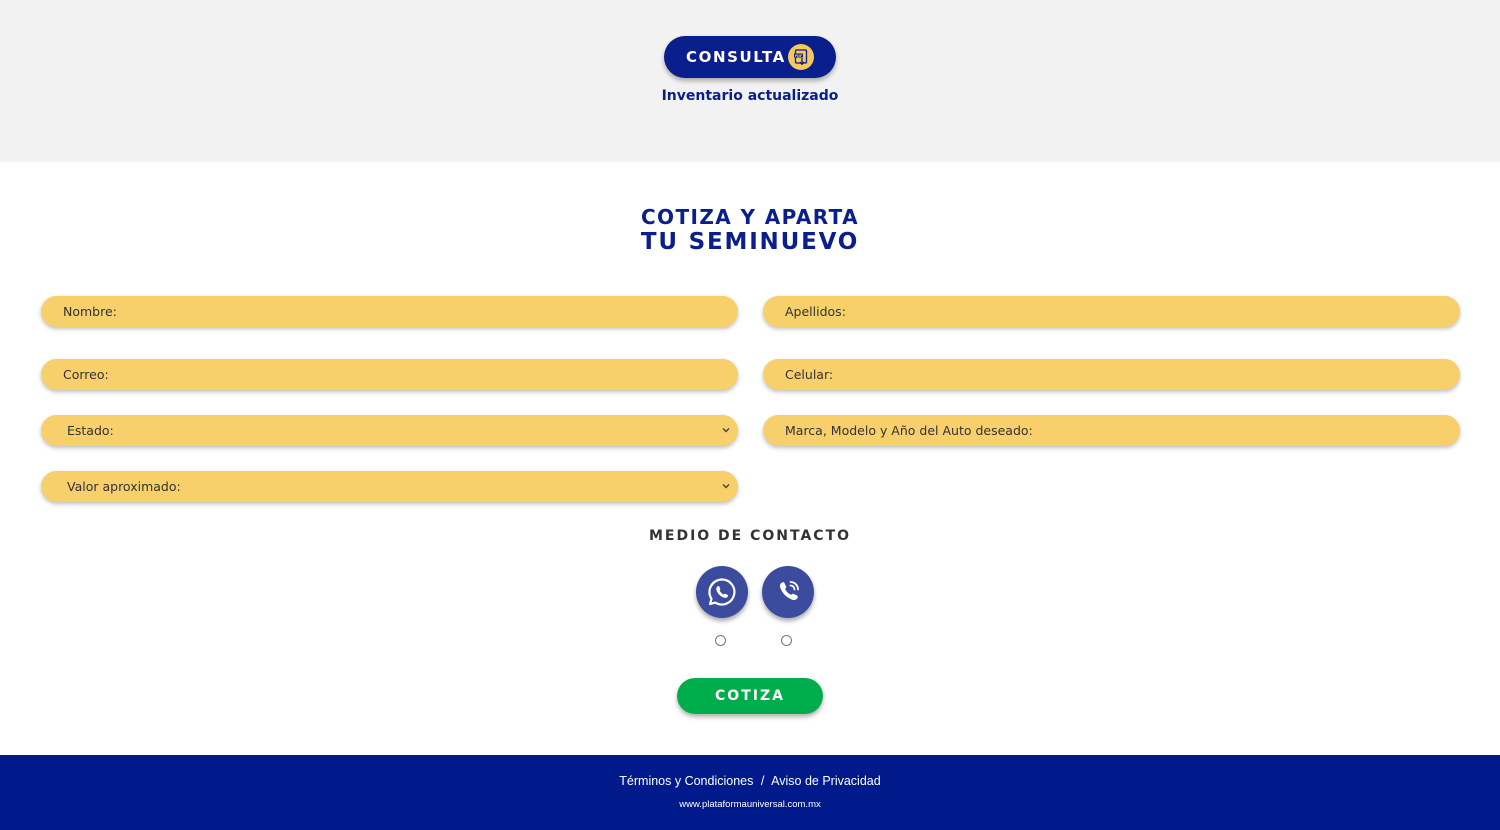  What do you see at coordinates (686, 781) in the screenshot?
I see `terminos-link: Términos y Condiciones` at bounding box center [686, 781].